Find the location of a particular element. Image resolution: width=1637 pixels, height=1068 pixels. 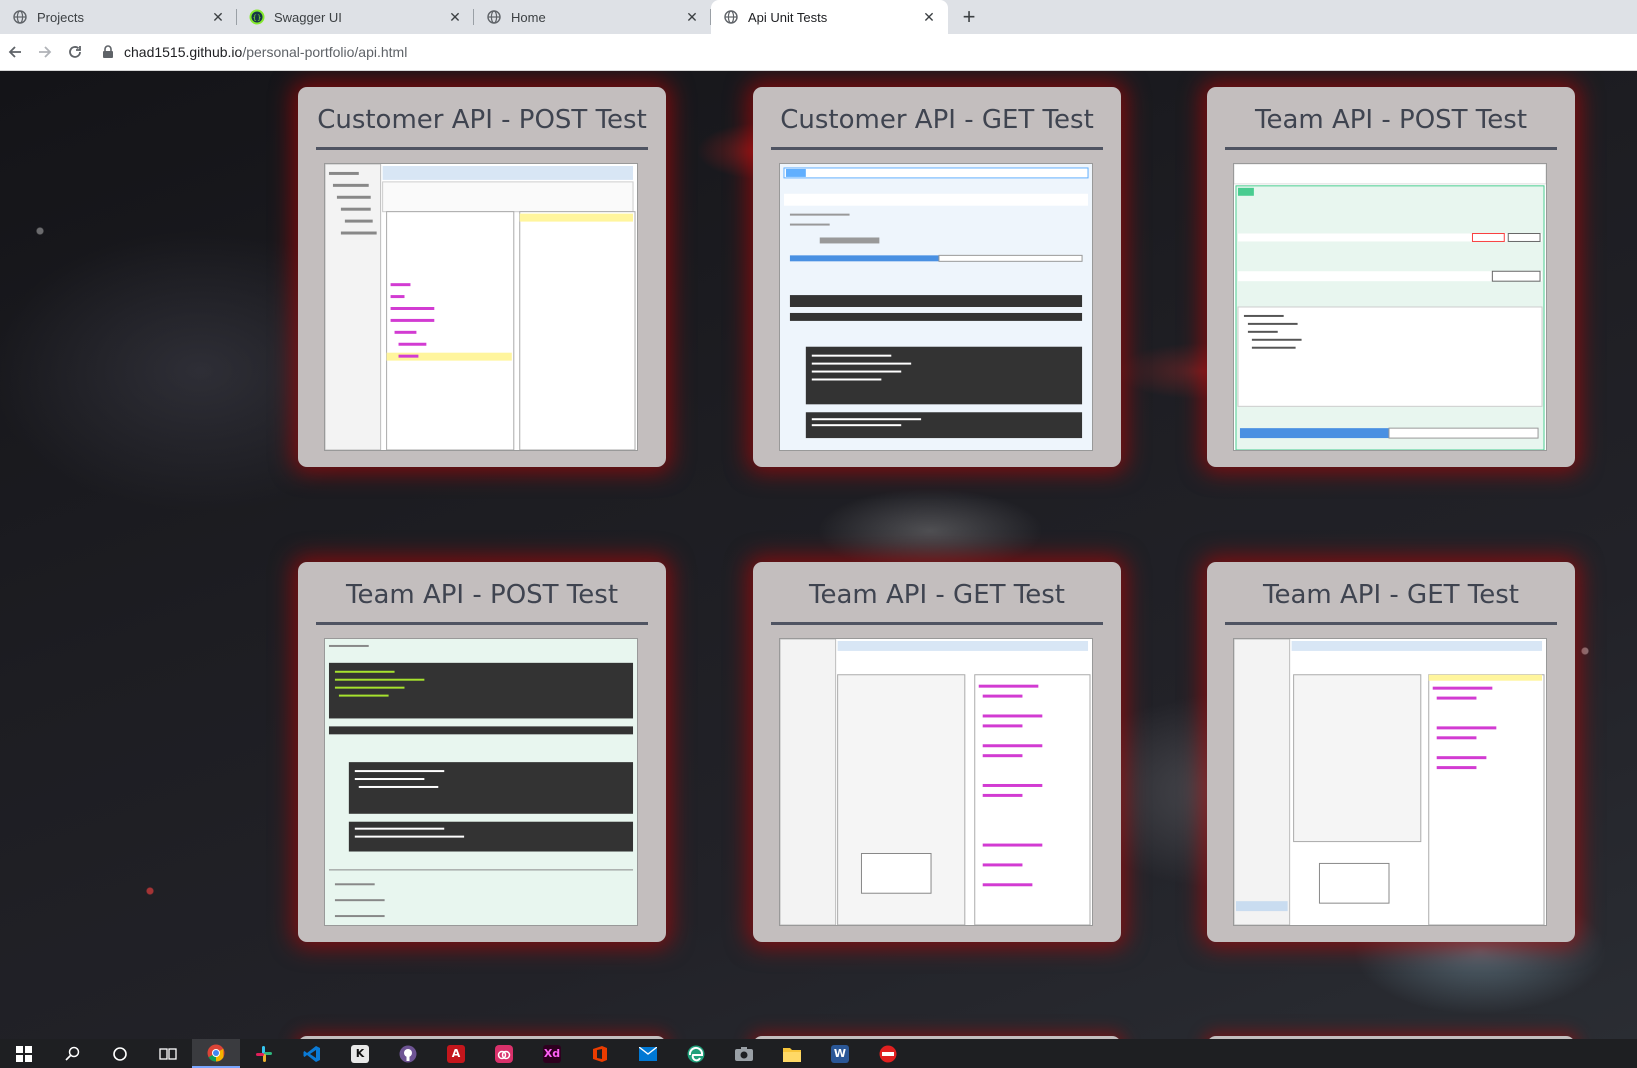

lock-icon is located at coordinates (109, 52).